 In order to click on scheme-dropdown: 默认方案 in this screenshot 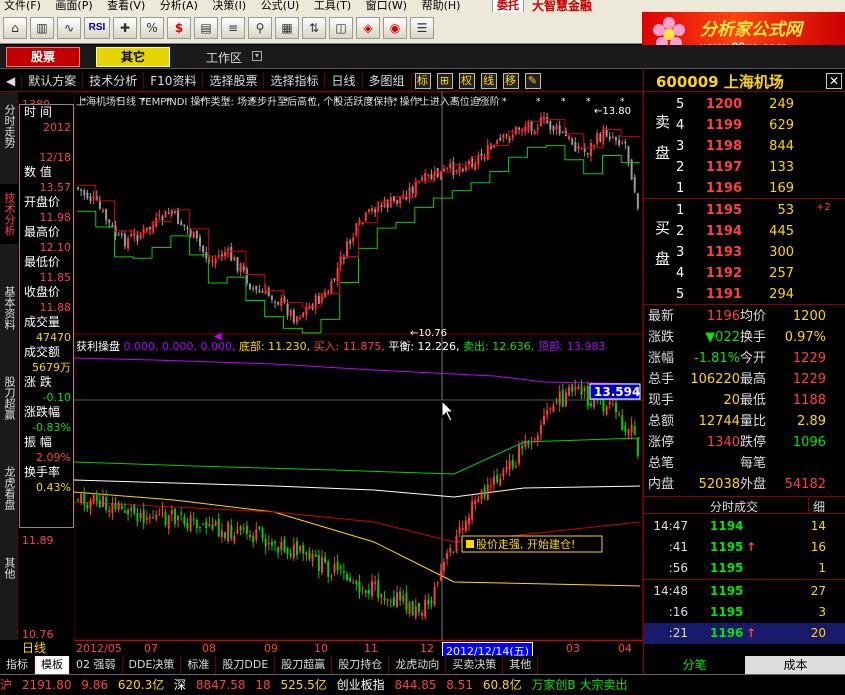, I will do `click(53, 80)`.